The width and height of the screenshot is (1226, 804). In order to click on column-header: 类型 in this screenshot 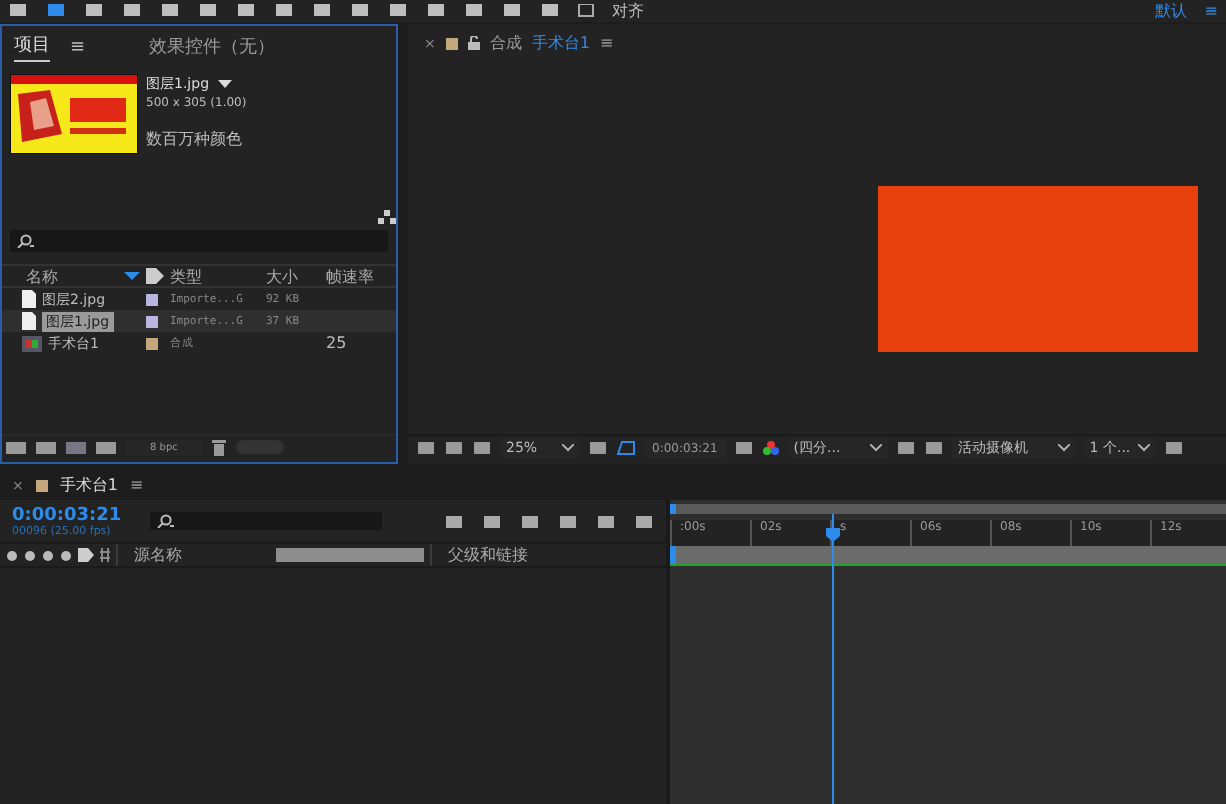, I will do `click(218, 276)`.